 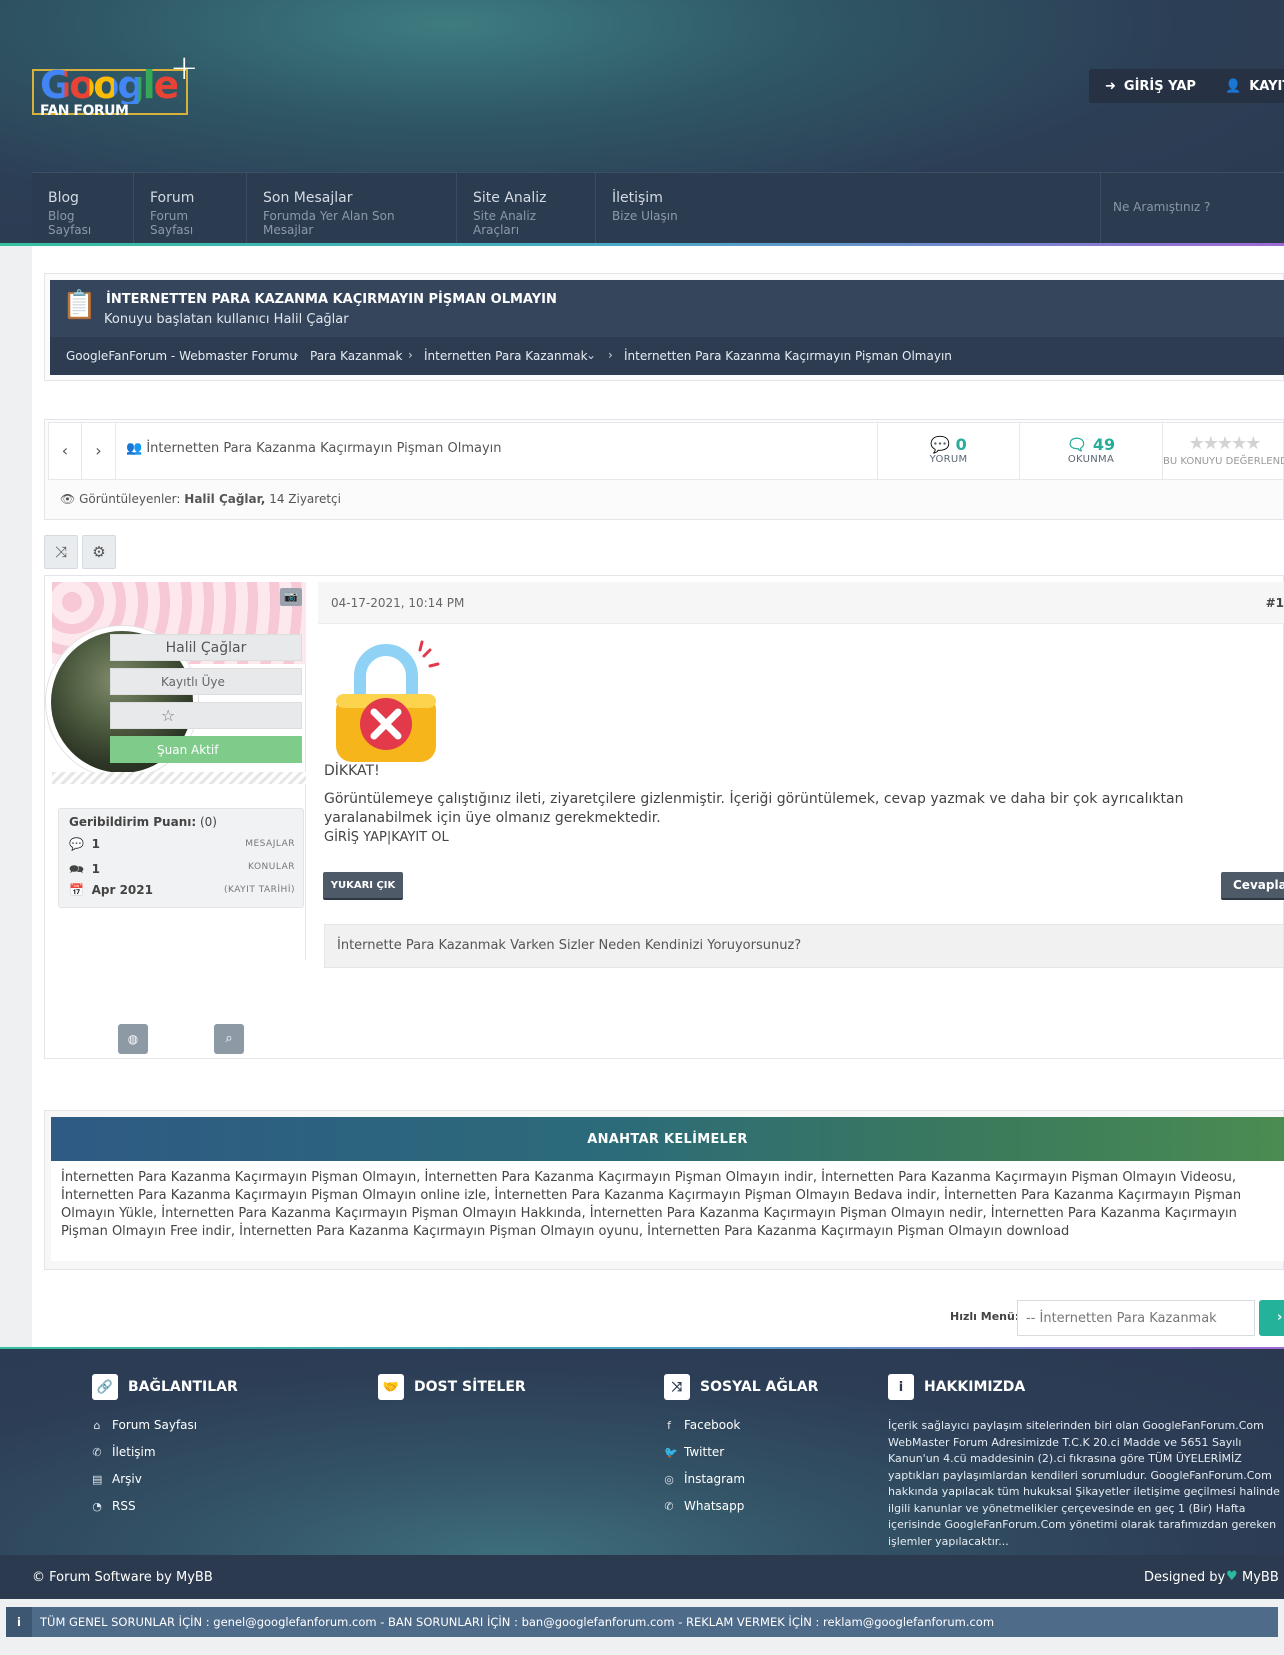 What do you see at coordinates (650, 208) in the screenshot?
I see `nav-item-contact: İletişim Bize Ulaşın` at bounding box center [650, 208].